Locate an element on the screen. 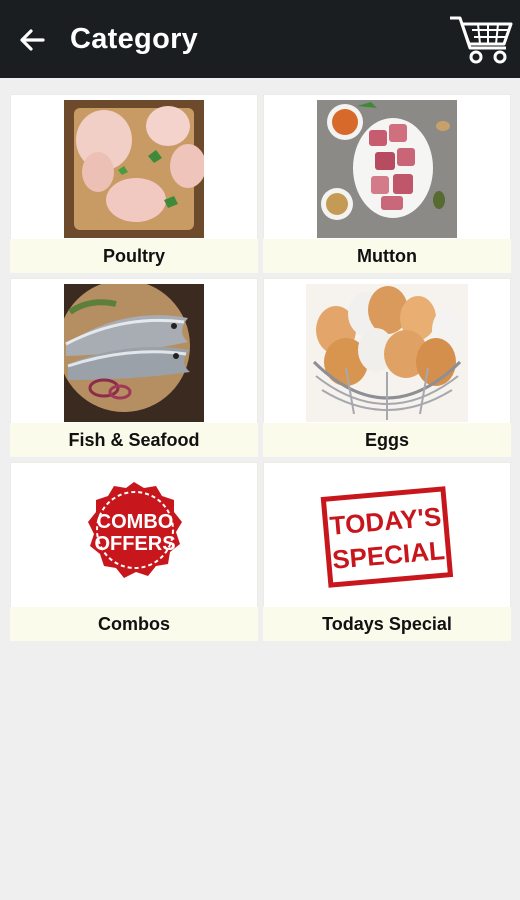 This screenshot has width=520, height=900. category-card-combos: COMBO OFFERS Combos is located at coordinates (134, 551).